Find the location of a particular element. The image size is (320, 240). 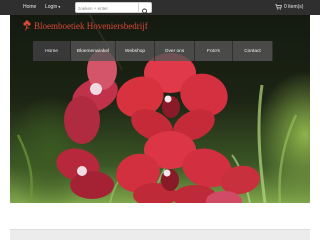

nav-item-fotos: Foto's is located at coordinates (214, 51).